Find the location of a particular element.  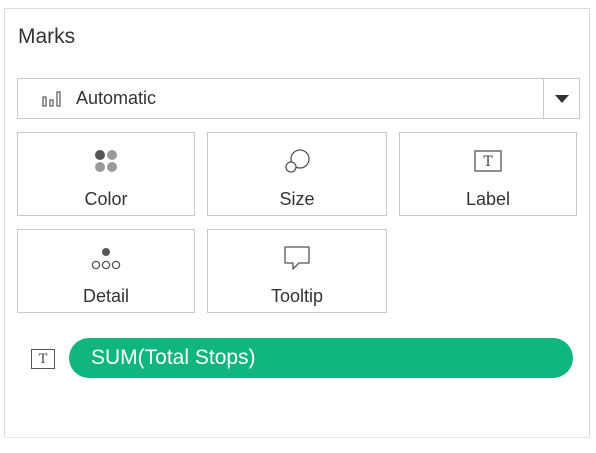

tooltip-shelf-label: Tooltip is located at coordinates (297, 296).